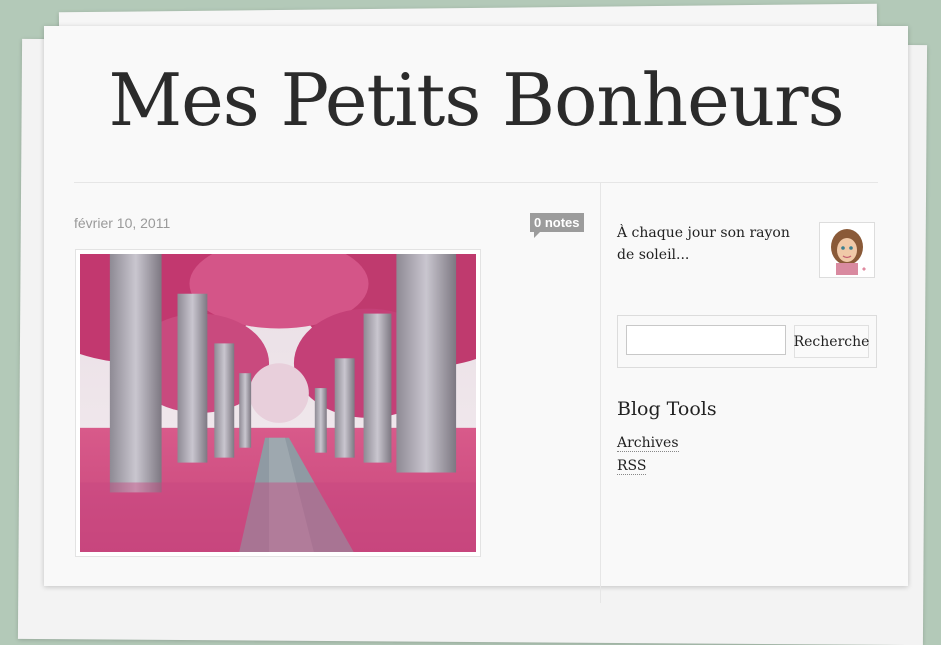 Image resolution: width=941 pixels, height=645 pixels. What do you see at coordinates (600, 393) in the screenshot?
I see `column-divider` at bounding box center [600, 393].